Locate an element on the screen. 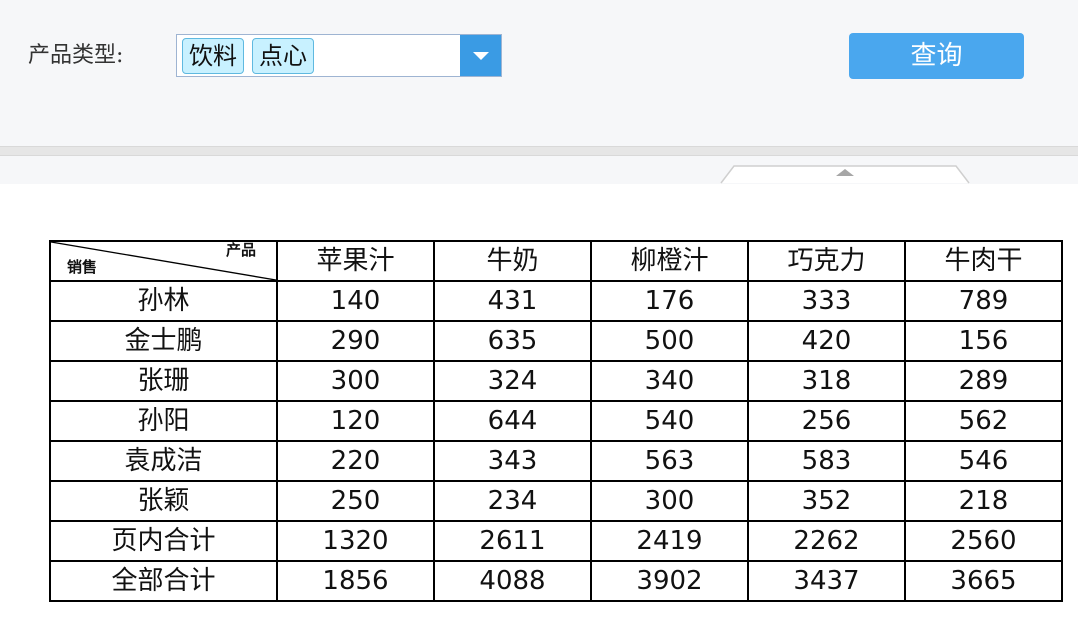 The width and height of the screenshot is (1078, 643). table-cell: 500 is located at coordinates (669, 341).